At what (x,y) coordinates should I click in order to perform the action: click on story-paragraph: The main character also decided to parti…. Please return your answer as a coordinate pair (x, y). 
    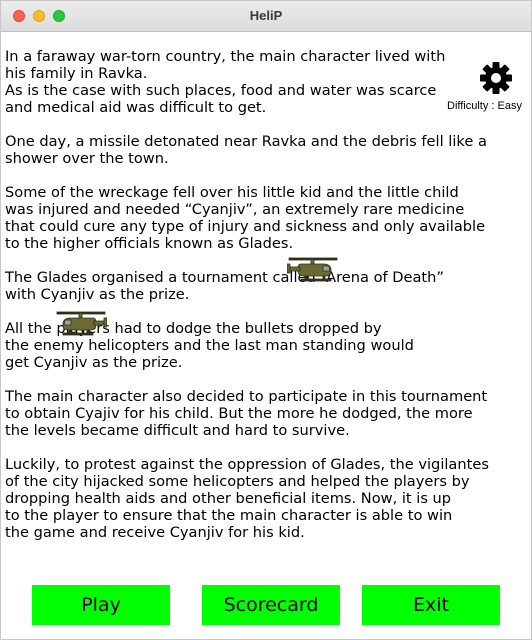
    Looking at the image, I should click on (246, 413).